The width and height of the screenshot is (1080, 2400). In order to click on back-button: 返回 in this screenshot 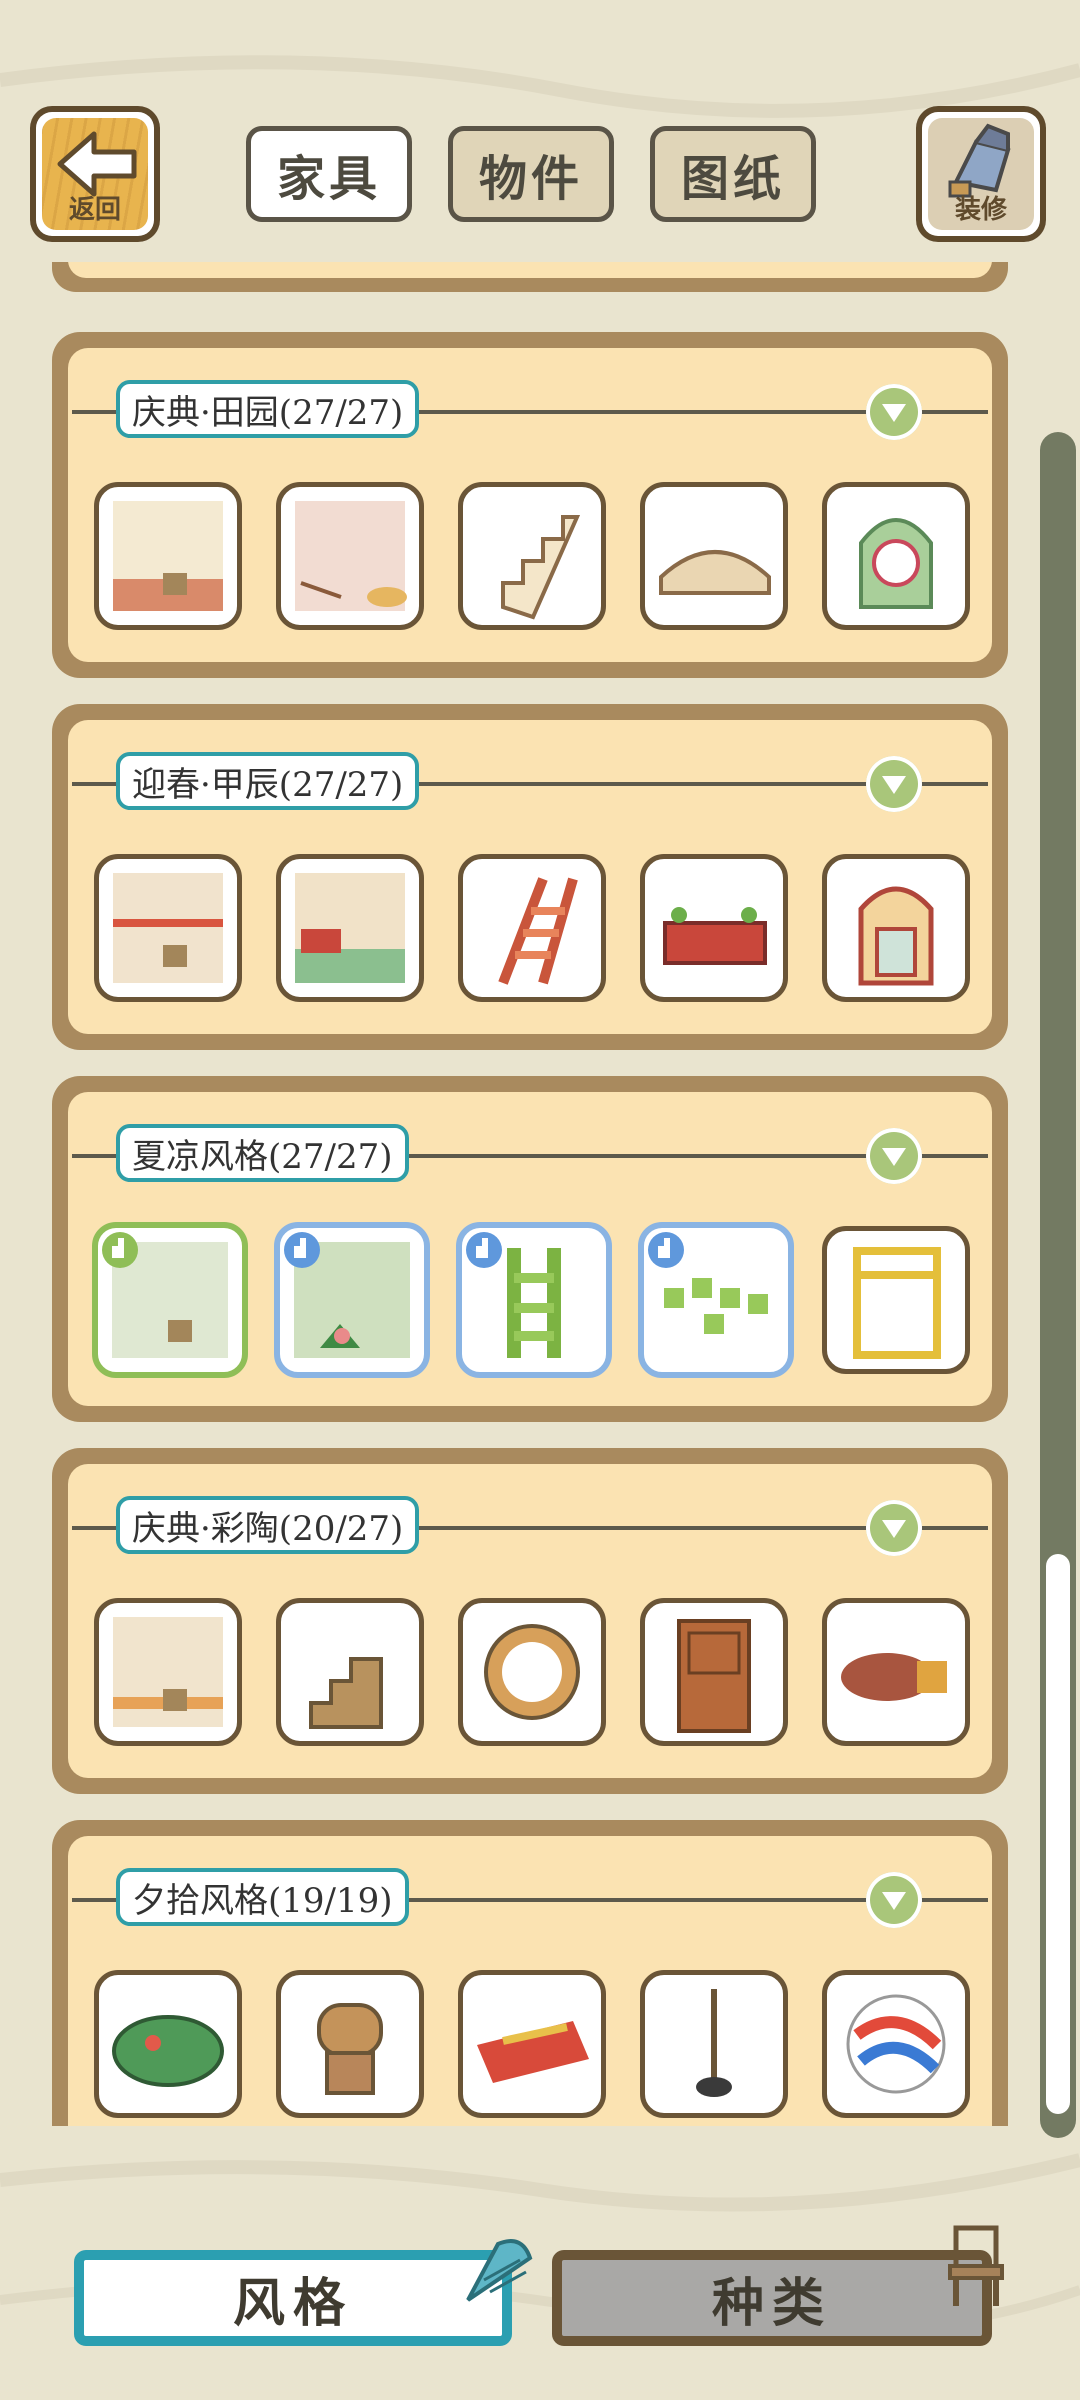, I will do `click(95, 174)`.